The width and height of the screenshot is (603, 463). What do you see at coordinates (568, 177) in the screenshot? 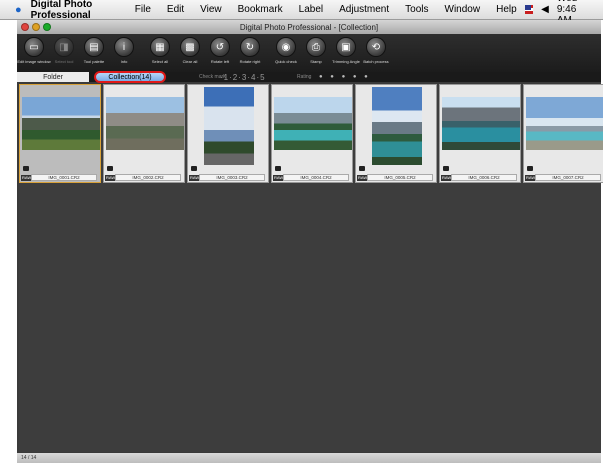
I see `thumbnail-filename: IMG_0007.CR2` at bounding box center [568, 177].